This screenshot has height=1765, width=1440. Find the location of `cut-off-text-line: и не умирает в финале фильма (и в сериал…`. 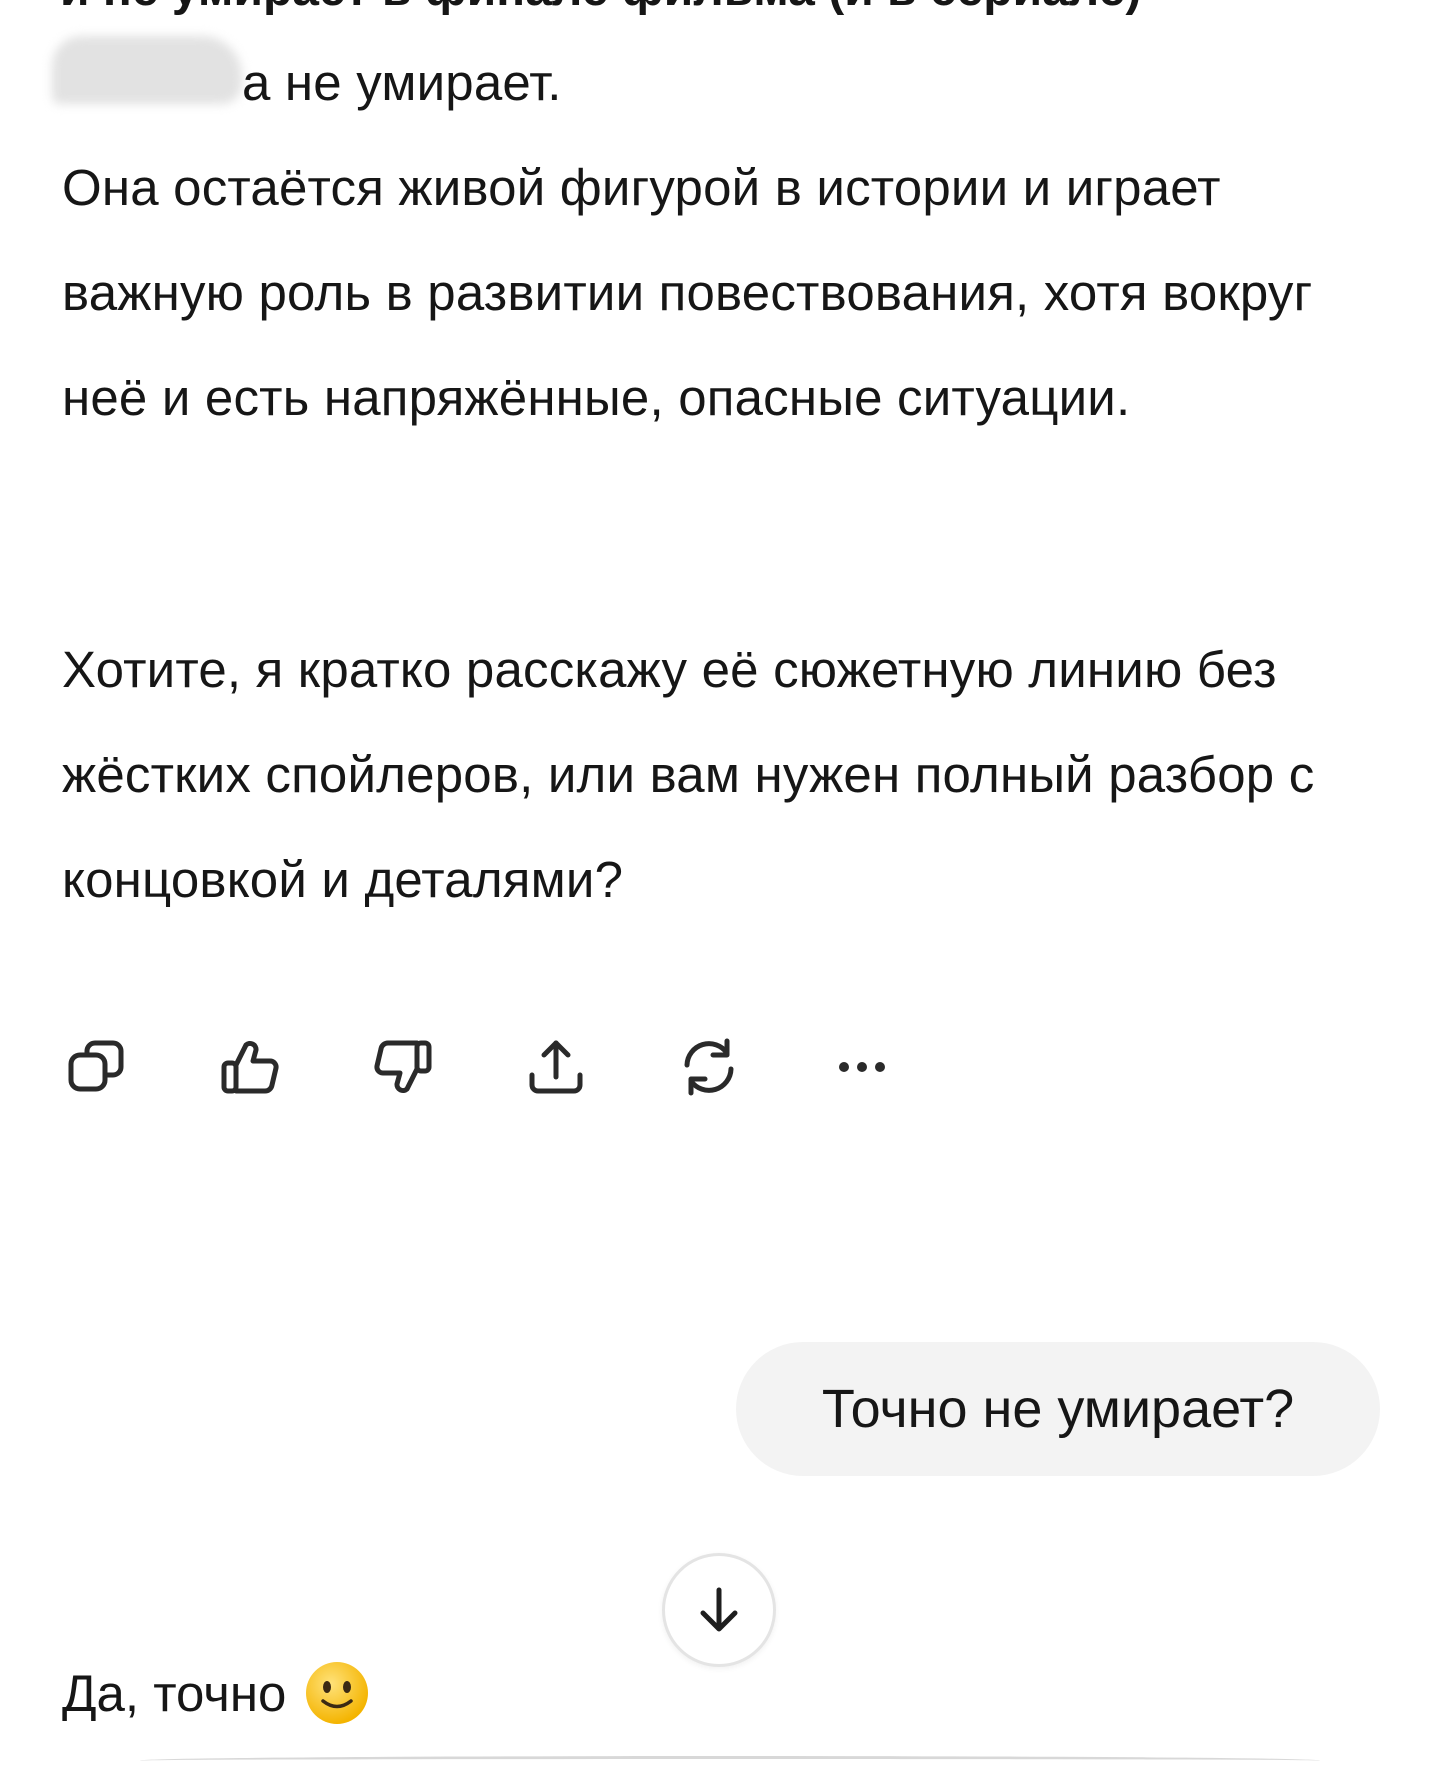

cut-off-text-line: и не умирает в финале фильма (и в сериал… is located at coordinates (750, 10).